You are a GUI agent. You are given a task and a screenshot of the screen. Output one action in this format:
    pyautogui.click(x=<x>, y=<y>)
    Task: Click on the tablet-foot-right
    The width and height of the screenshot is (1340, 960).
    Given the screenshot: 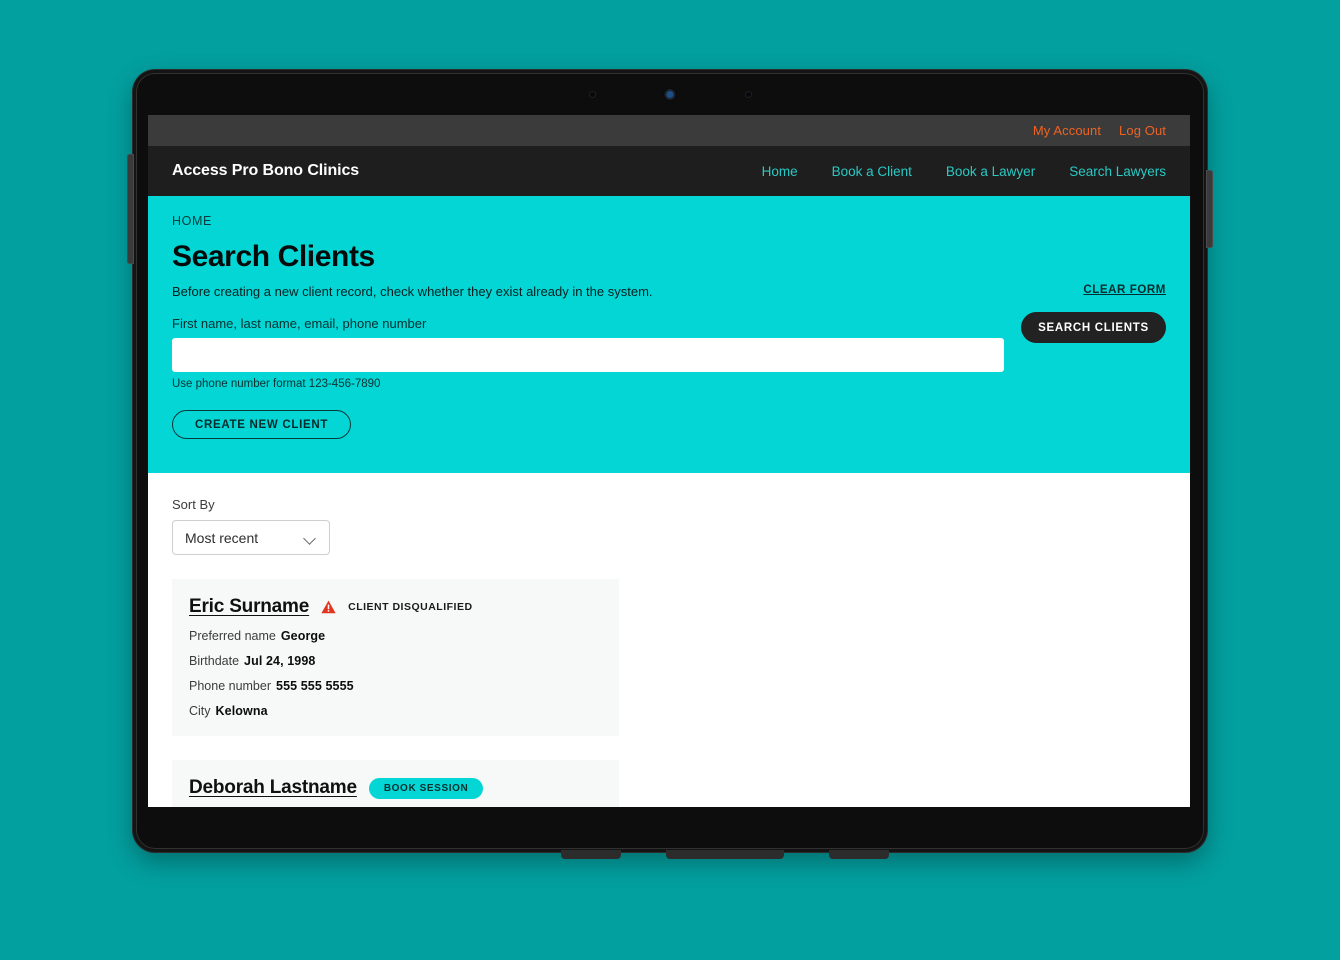 What is the action you would take?
    pyautogui.click(x=859, y=854)
    